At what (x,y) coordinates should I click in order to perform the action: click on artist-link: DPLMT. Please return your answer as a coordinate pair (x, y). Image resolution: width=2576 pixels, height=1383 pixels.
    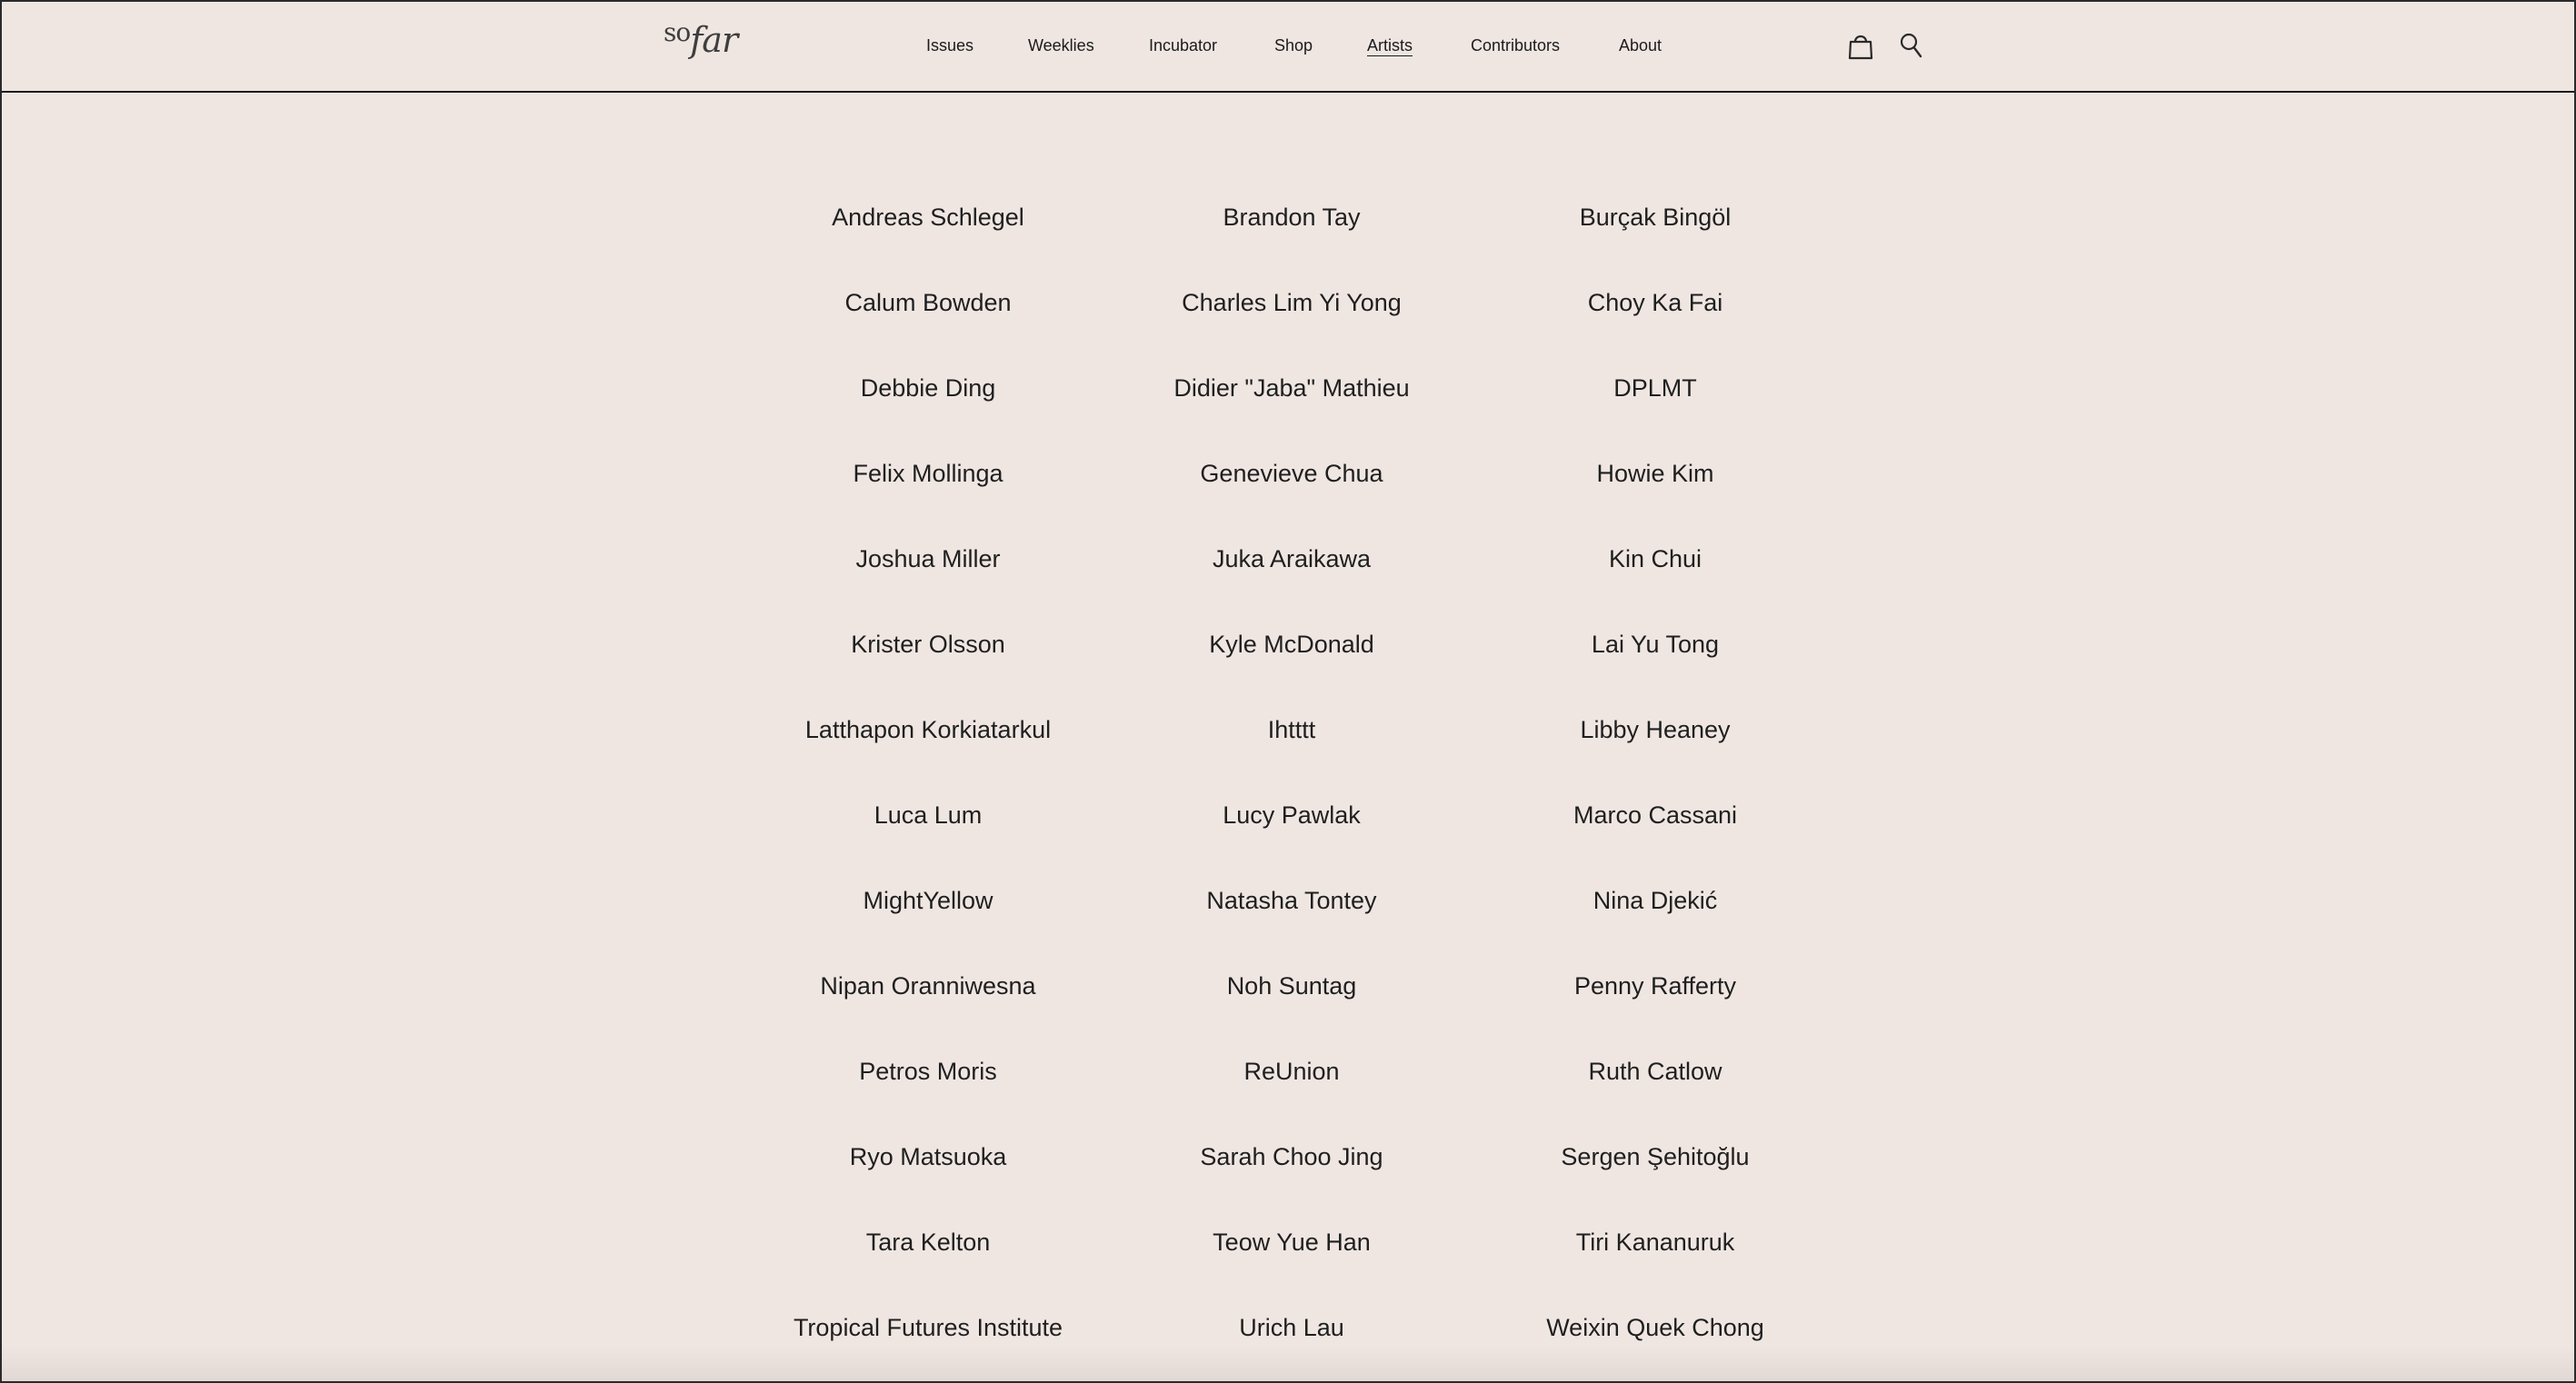
    Looking at the image, I should click on (1655, 388).